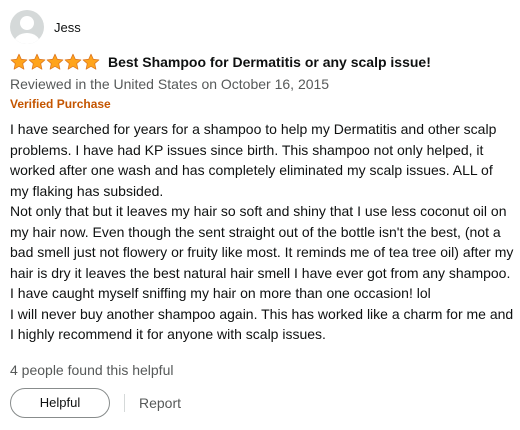 The height and width of the screenshot is (430, 520). What do you see at coordinates (262, 104) in the screenshot?
I see `verified-purchase-badge: Verified Purchase` at bounding box center [262, 104].